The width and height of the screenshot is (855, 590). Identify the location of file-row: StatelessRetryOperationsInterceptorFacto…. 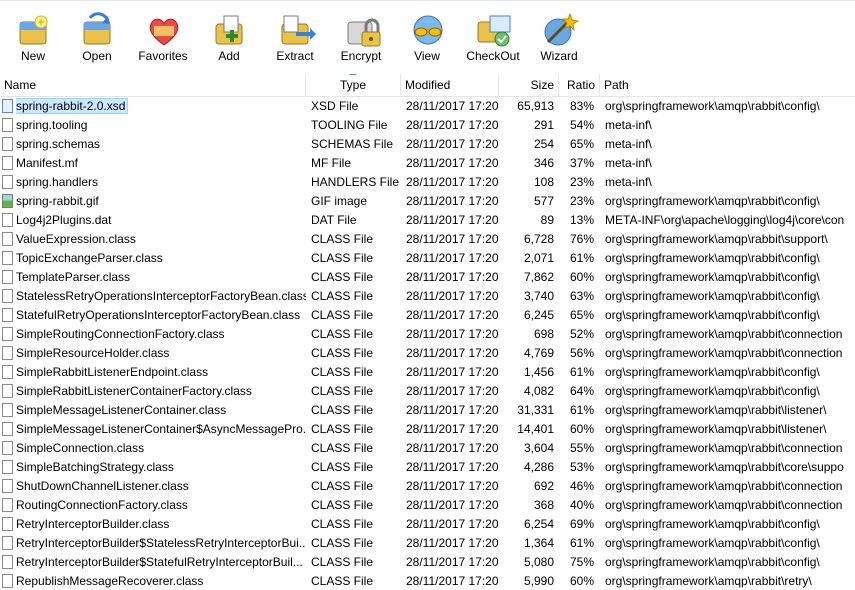
(427, 296).